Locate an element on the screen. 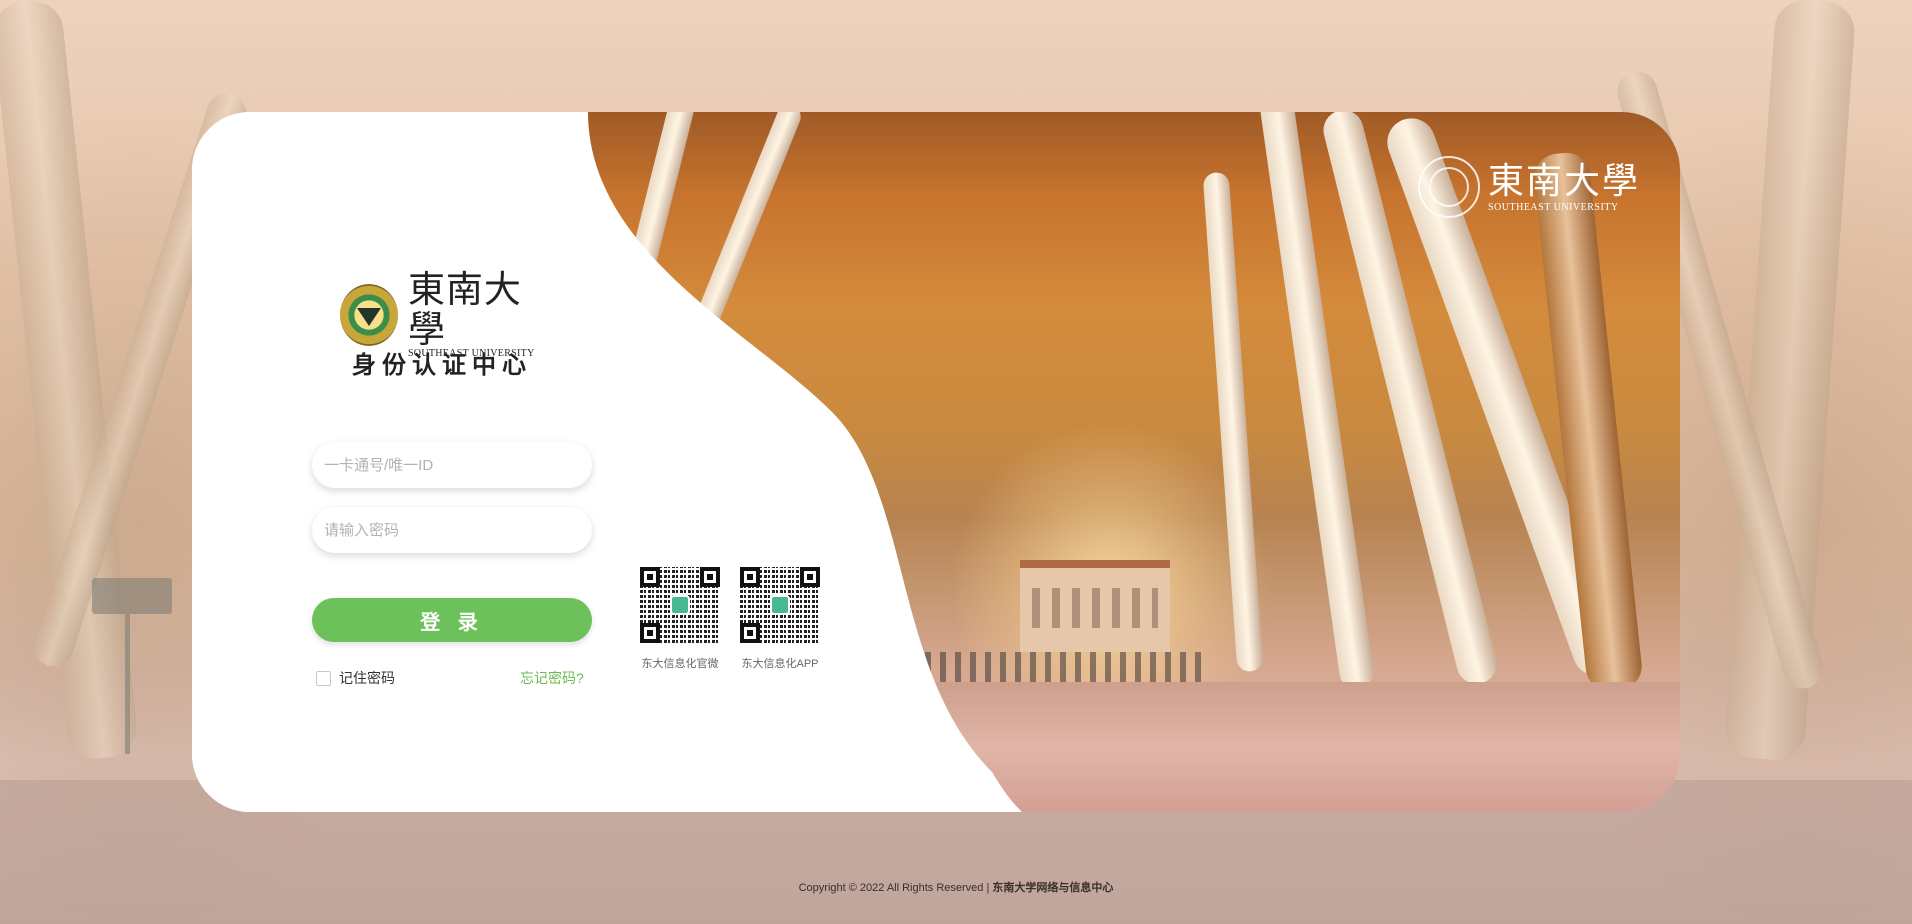 This screenshot has width=1912, height=924. qr-wechat: 东大信息化官微 is located at coordinates (680, 619).